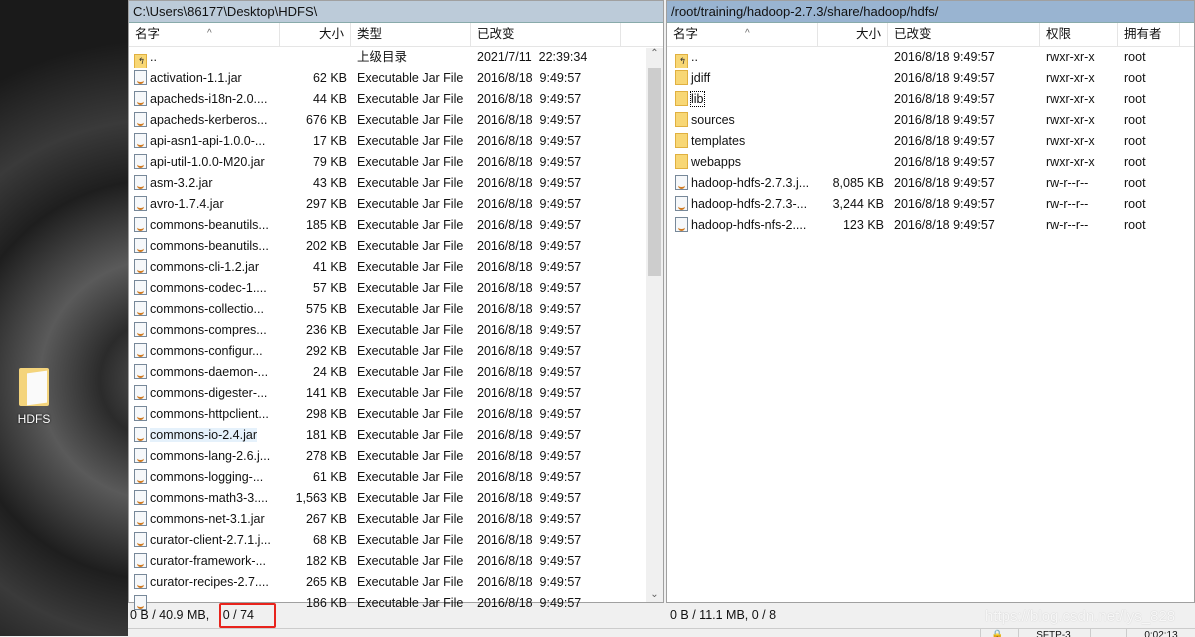 The image size is (1195, 637). I want to click on file-size: 267 KB, so click(326, 519).